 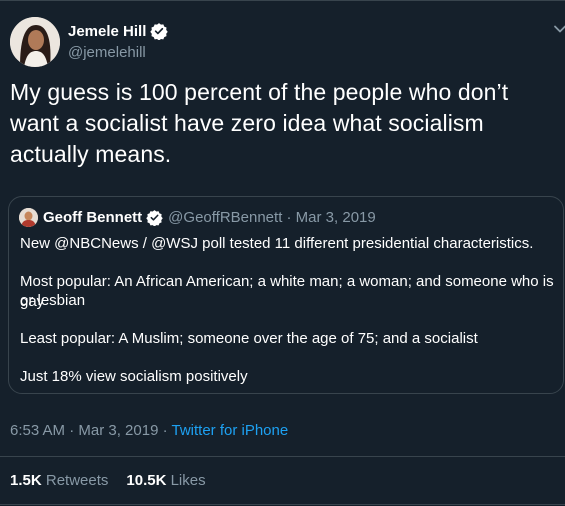 I want to click on author-handle: @jemelehill, so click(x=107, y=52).